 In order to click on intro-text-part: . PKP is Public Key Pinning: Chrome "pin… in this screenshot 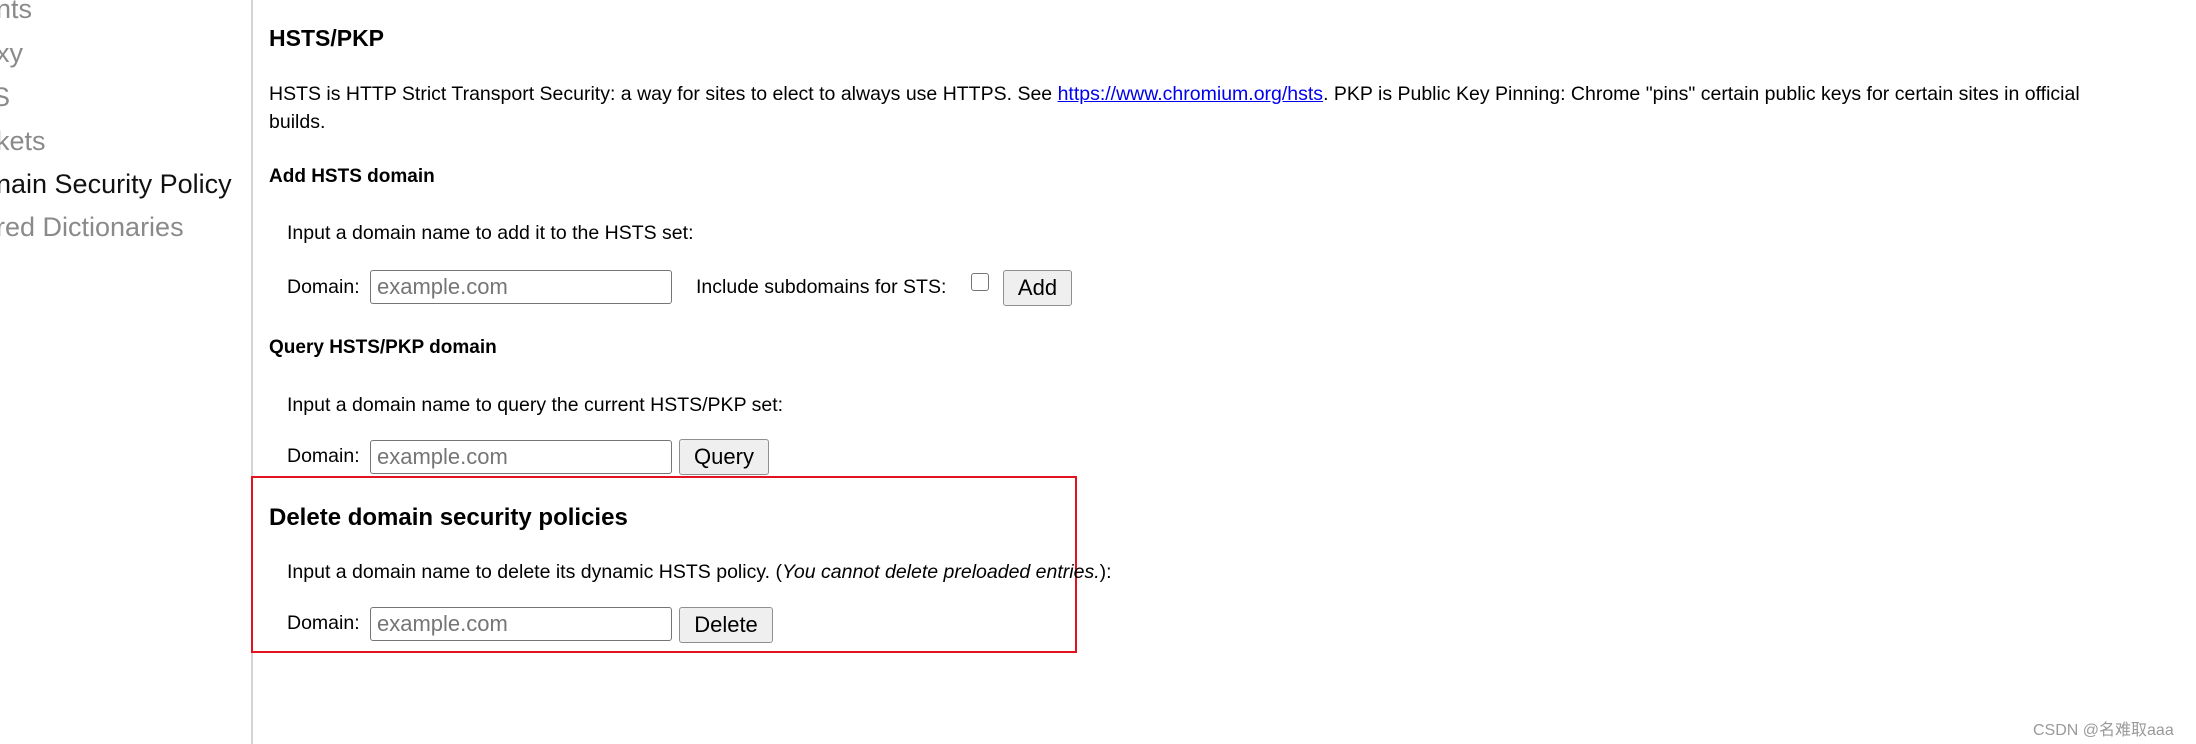, I will do `click(1701, 94)`.